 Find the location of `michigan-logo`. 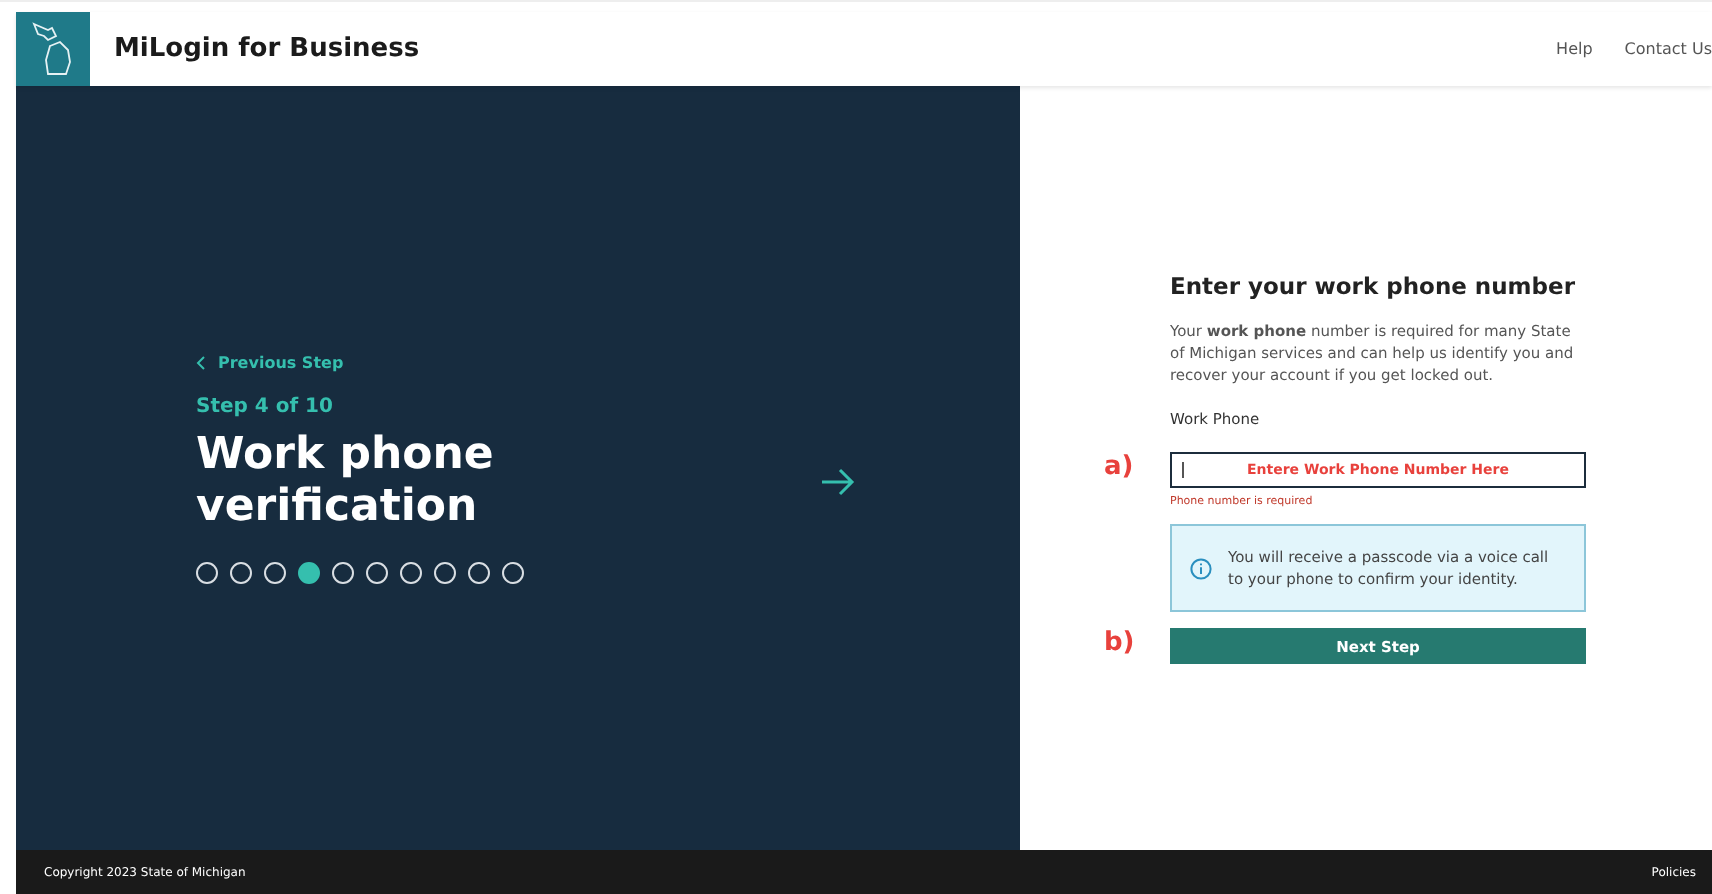

michigan-logo is located at coordinates (53, 49).